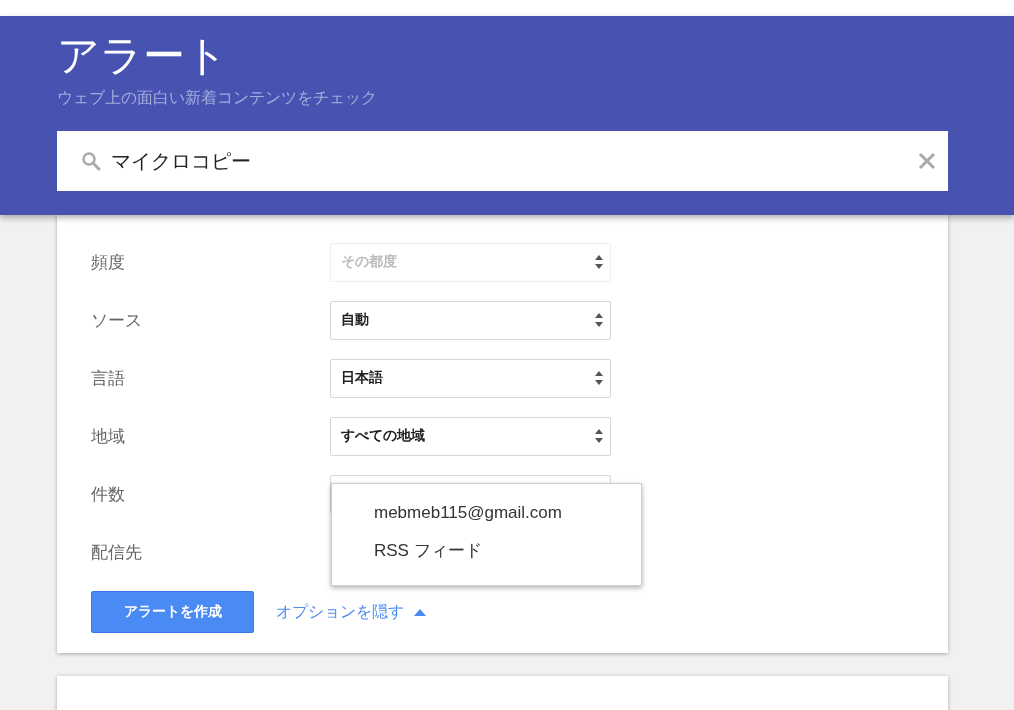  What do you see at coordinates (108, 494) in the screenshot?
I see `field-label: 件数` at bounding box center [108, 494].